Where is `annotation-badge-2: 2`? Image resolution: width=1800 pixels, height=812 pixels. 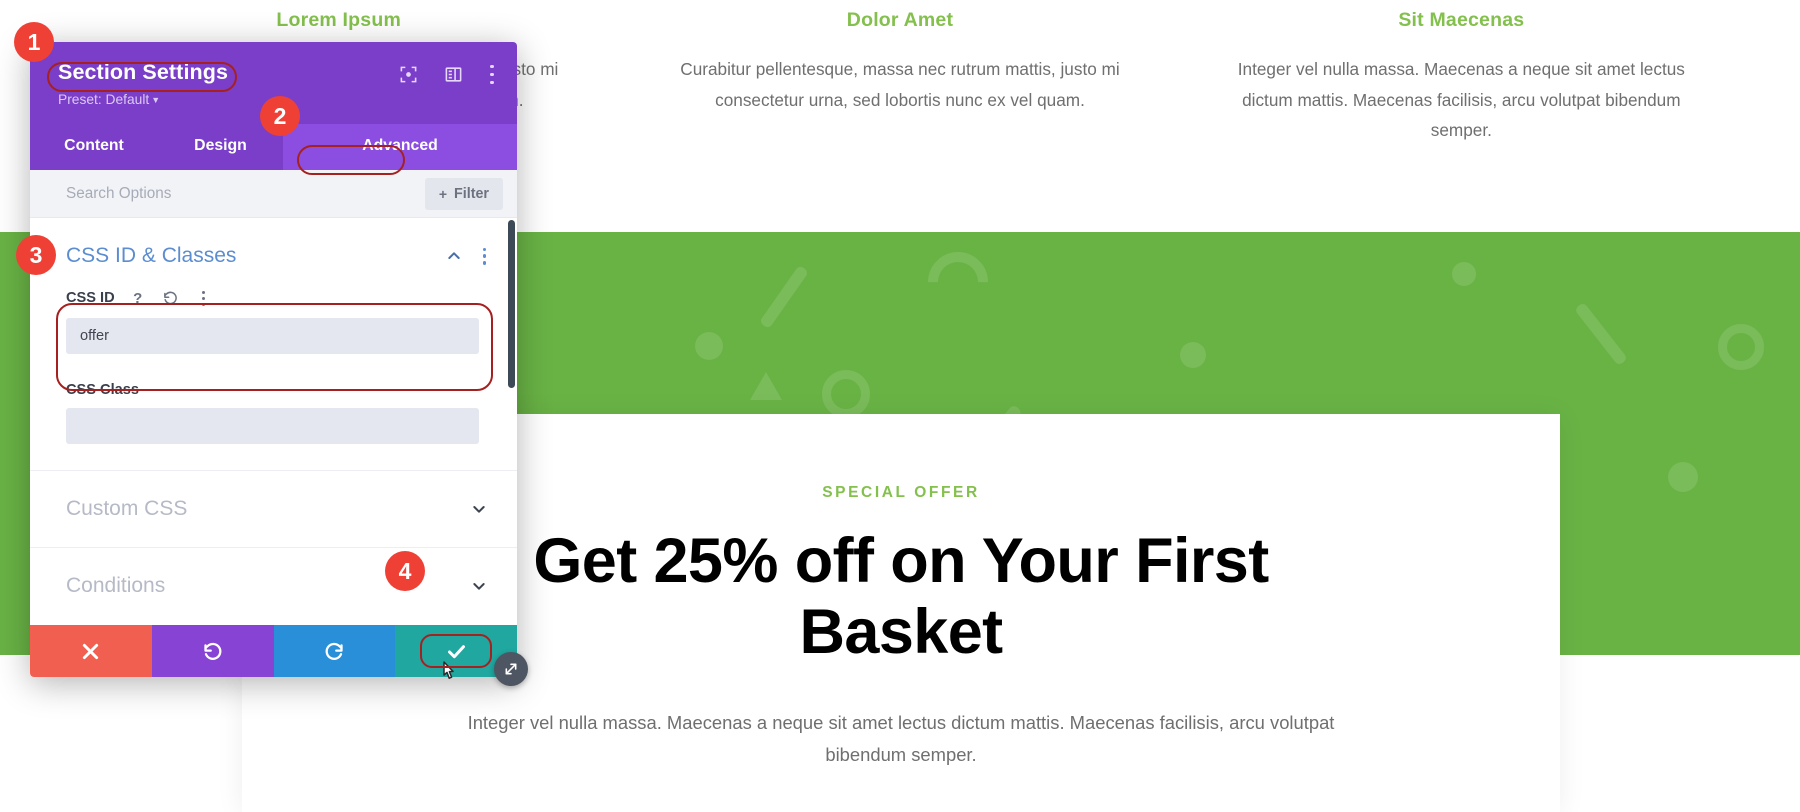
annotation-badge-2: 2 is located at coordinates (280, 116).